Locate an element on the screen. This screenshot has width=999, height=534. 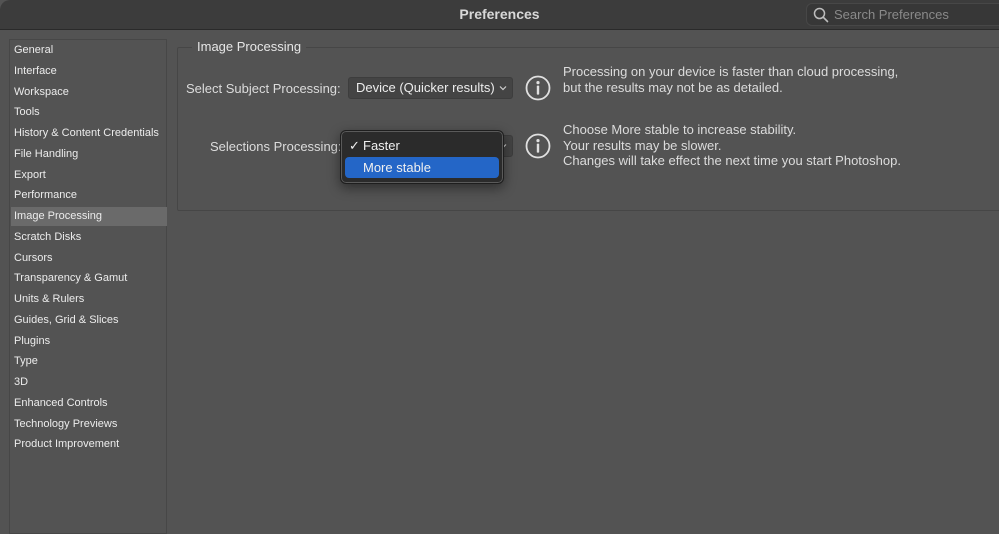
search-icon is located at coordinates (821, 15).